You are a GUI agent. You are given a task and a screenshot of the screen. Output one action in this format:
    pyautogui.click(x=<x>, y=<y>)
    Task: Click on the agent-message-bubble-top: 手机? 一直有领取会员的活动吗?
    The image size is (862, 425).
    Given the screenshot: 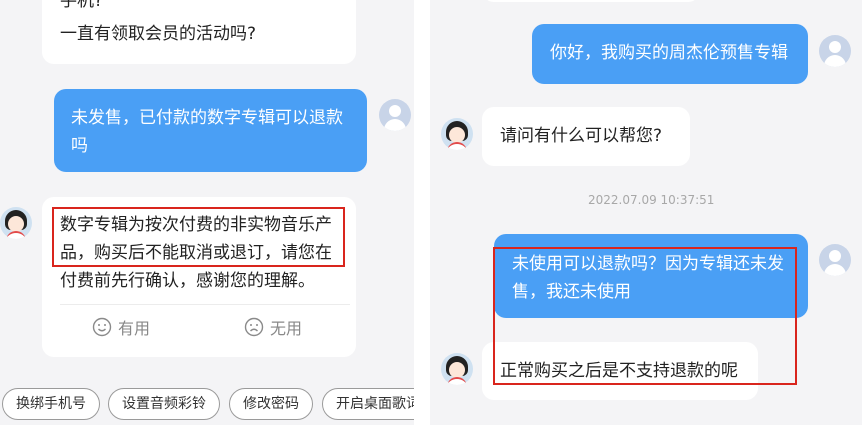 What is the action you would take?
    pyautogui.click(x=199, y=32)
    